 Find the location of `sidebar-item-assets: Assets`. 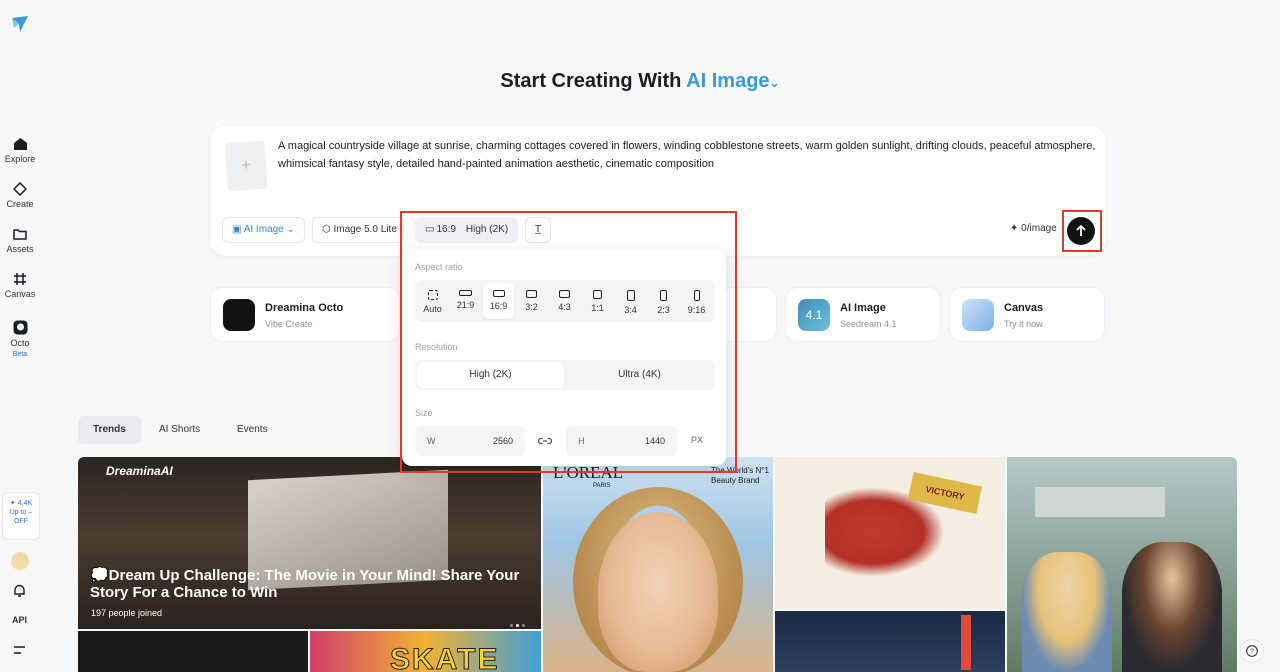

sidebar-item-assets: Assets is located at coordinates (20, 240).